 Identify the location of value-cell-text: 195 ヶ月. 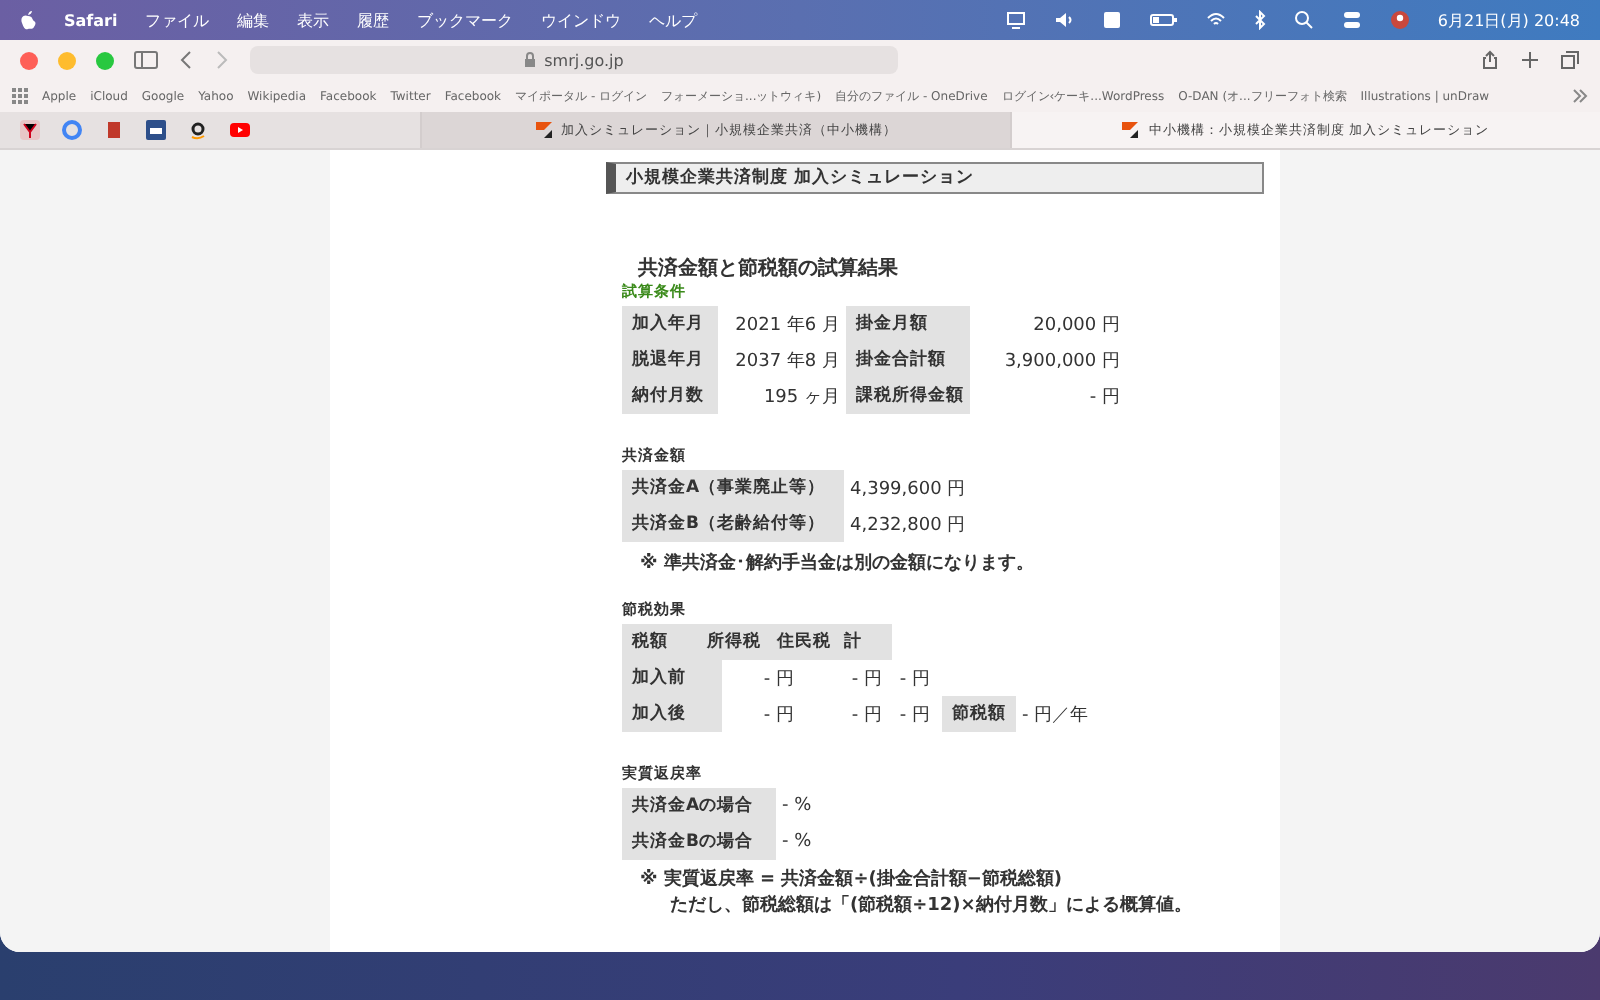
(801, 398).